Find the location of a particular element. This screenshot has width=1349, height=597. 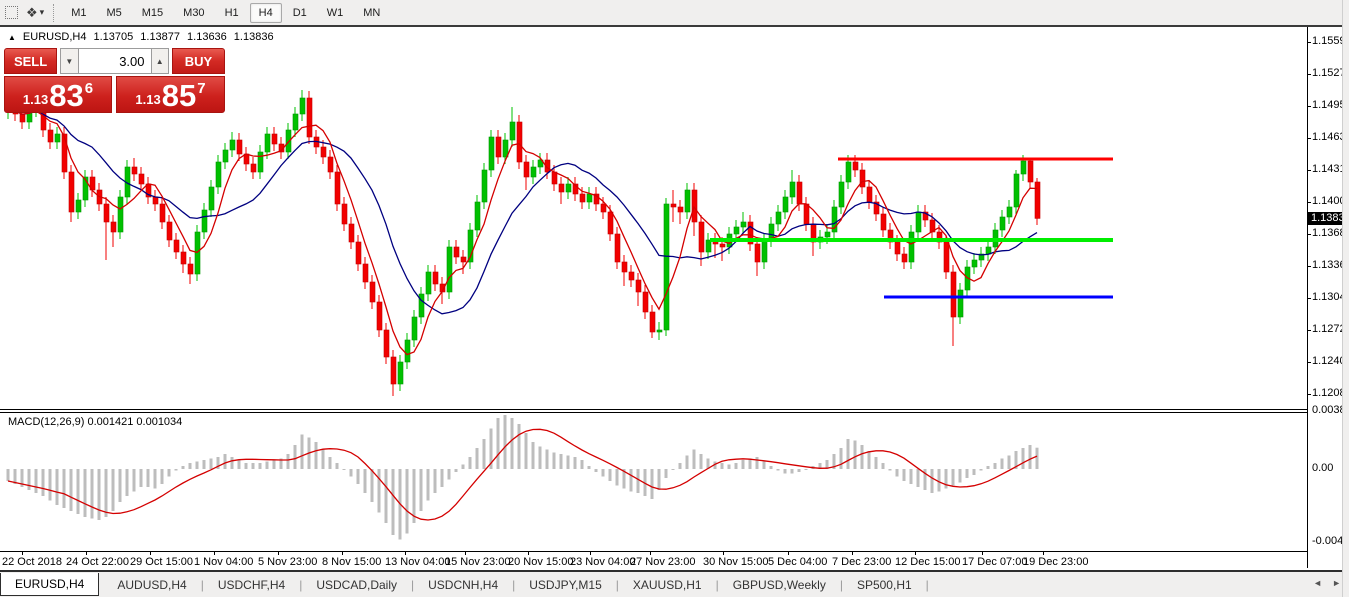

time-axis-label: 19 Dec 23:00 is located at coordinates (1056, 562).